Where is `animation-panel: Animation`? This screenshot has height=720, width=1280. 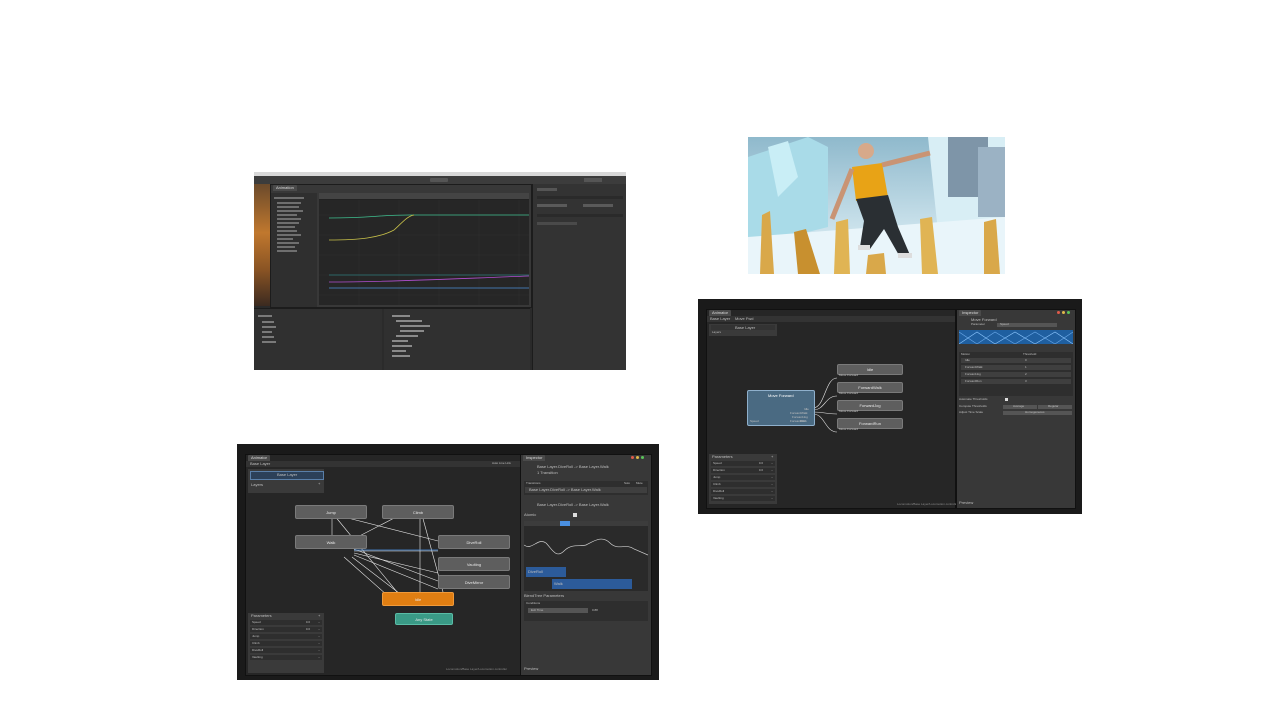 animation-panel: Animation is located at coordinates (401, 246).